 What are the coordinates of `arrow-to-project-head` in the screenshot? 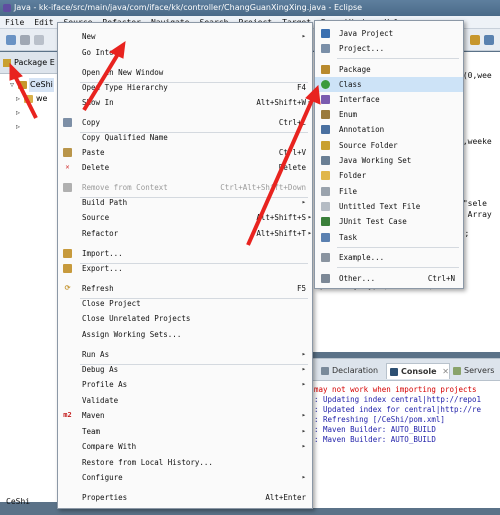 It's located at (16, 71).